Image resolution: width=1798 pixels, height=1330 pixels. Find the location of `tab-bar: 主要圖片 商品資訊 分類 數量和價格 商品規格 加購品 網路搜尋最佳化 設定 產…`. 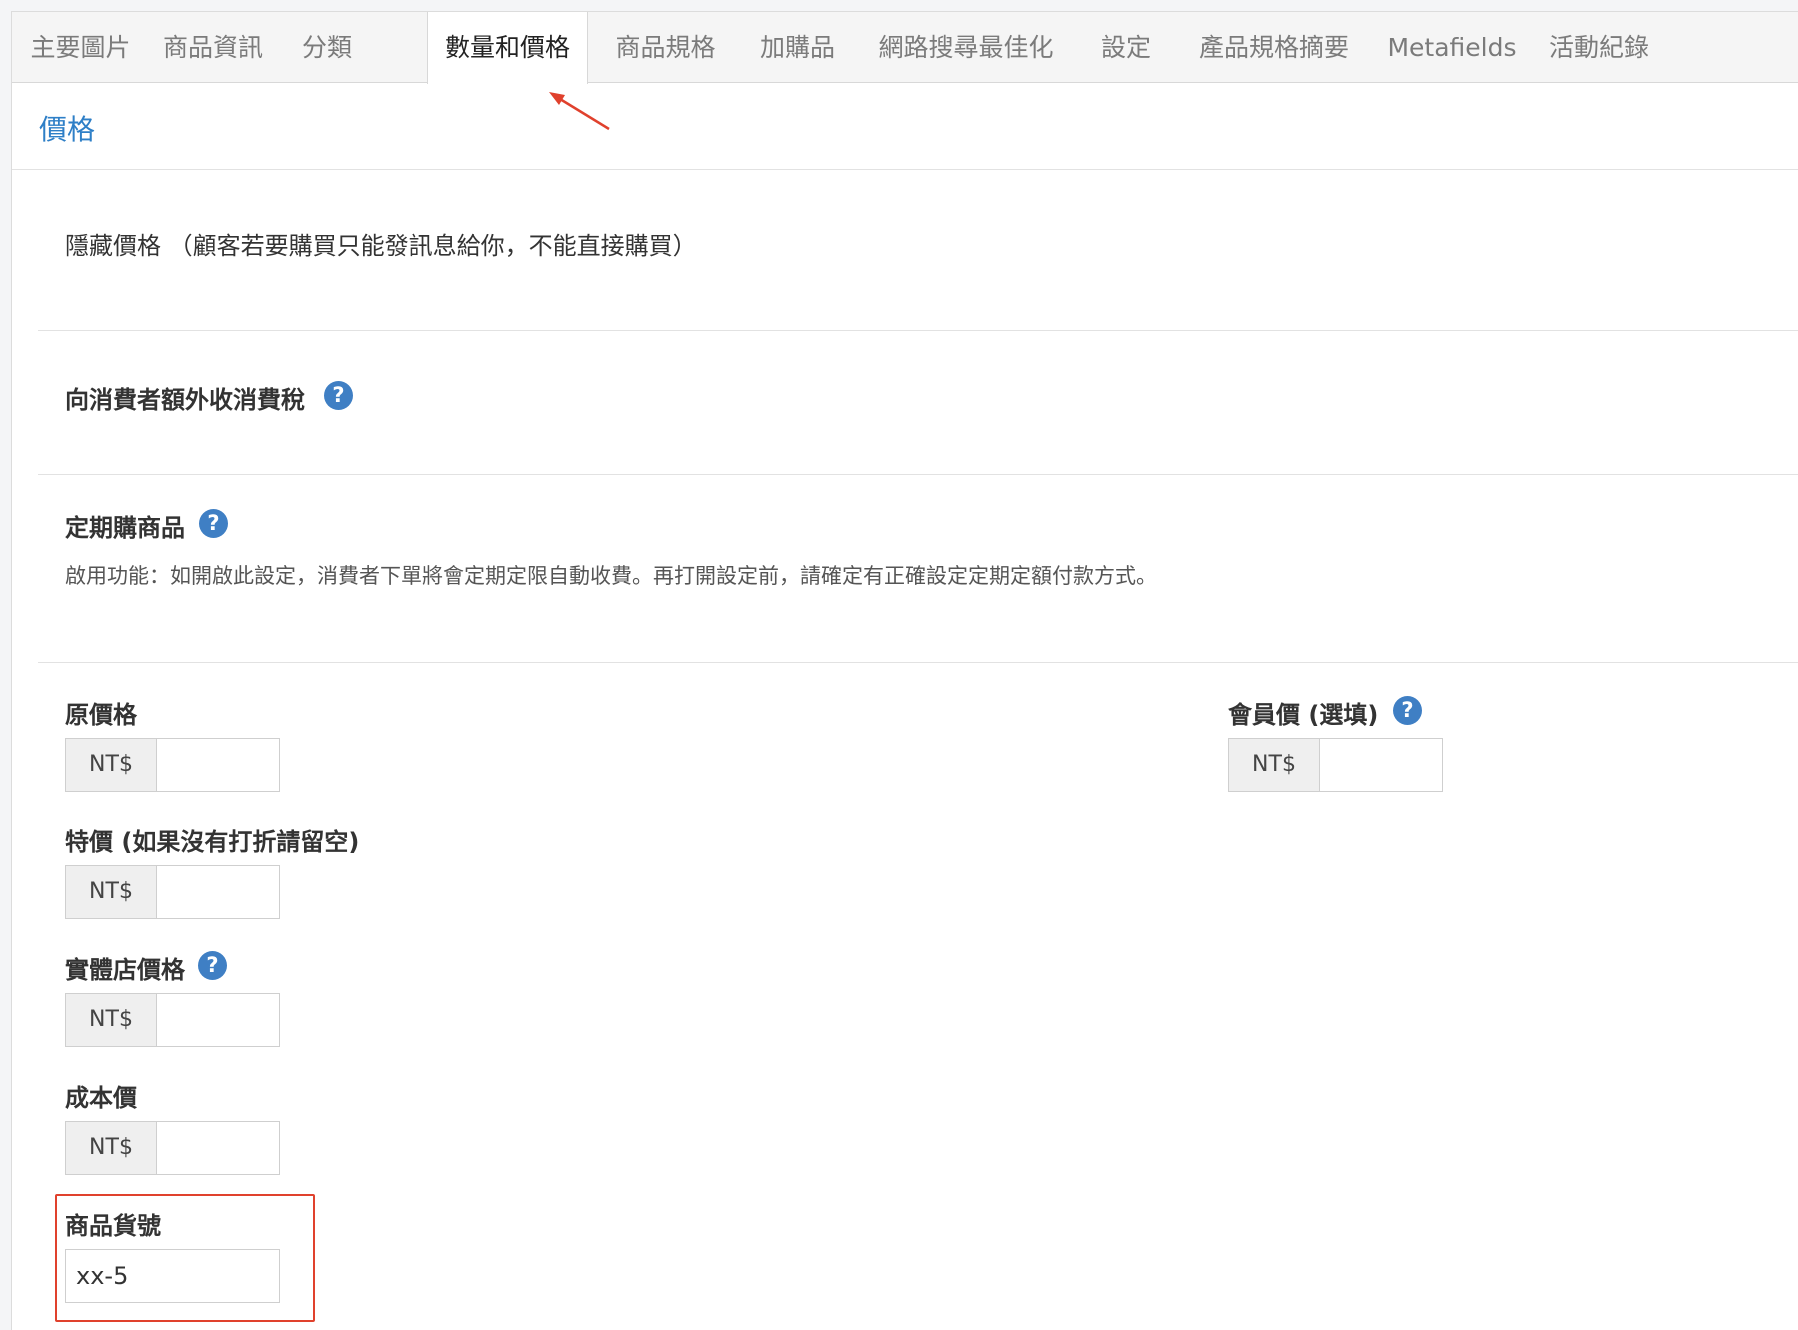

tab-bar: 主要圖片 商品資訊 分類 數量和價格 商品規格 加購品 網路搜尋最佳化 設定 產… is located at coordinates (905, 48).